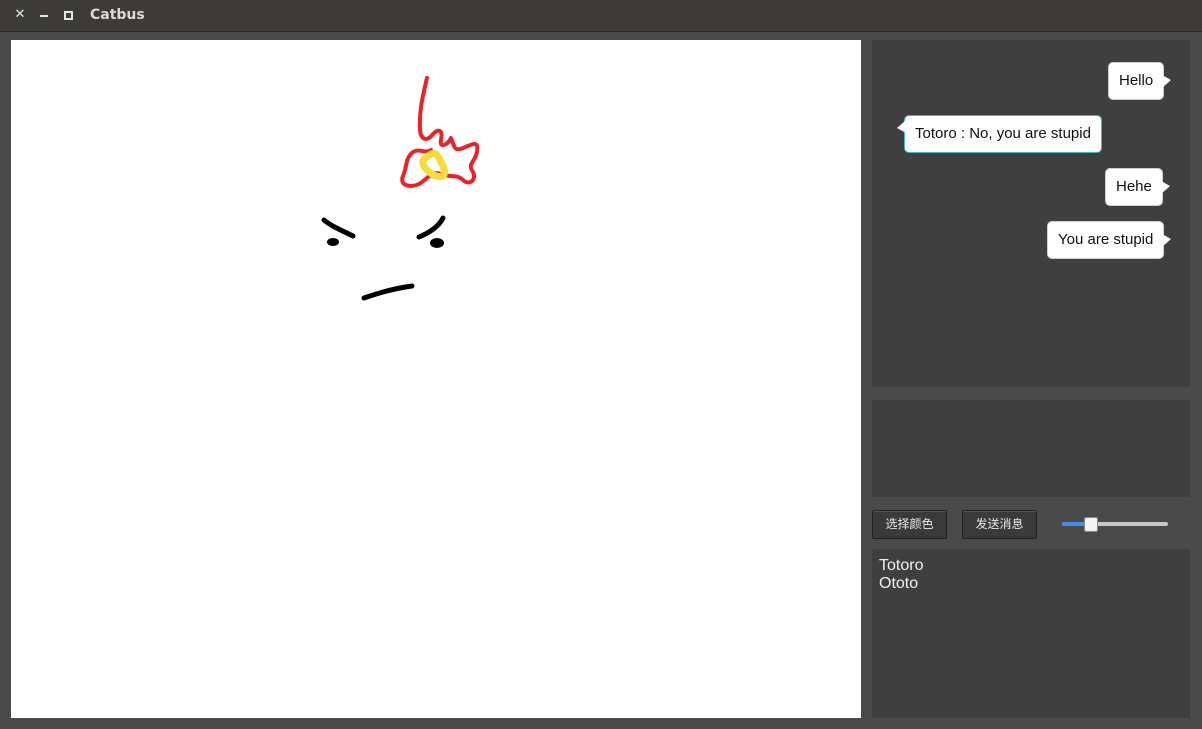 Image resolution: width=1202 pixels, height=729 pixels. What do you see at coordinates (901, 565) in the screenshot?
I see `user-list-item: Totoro` at bounding box center [901, 565].